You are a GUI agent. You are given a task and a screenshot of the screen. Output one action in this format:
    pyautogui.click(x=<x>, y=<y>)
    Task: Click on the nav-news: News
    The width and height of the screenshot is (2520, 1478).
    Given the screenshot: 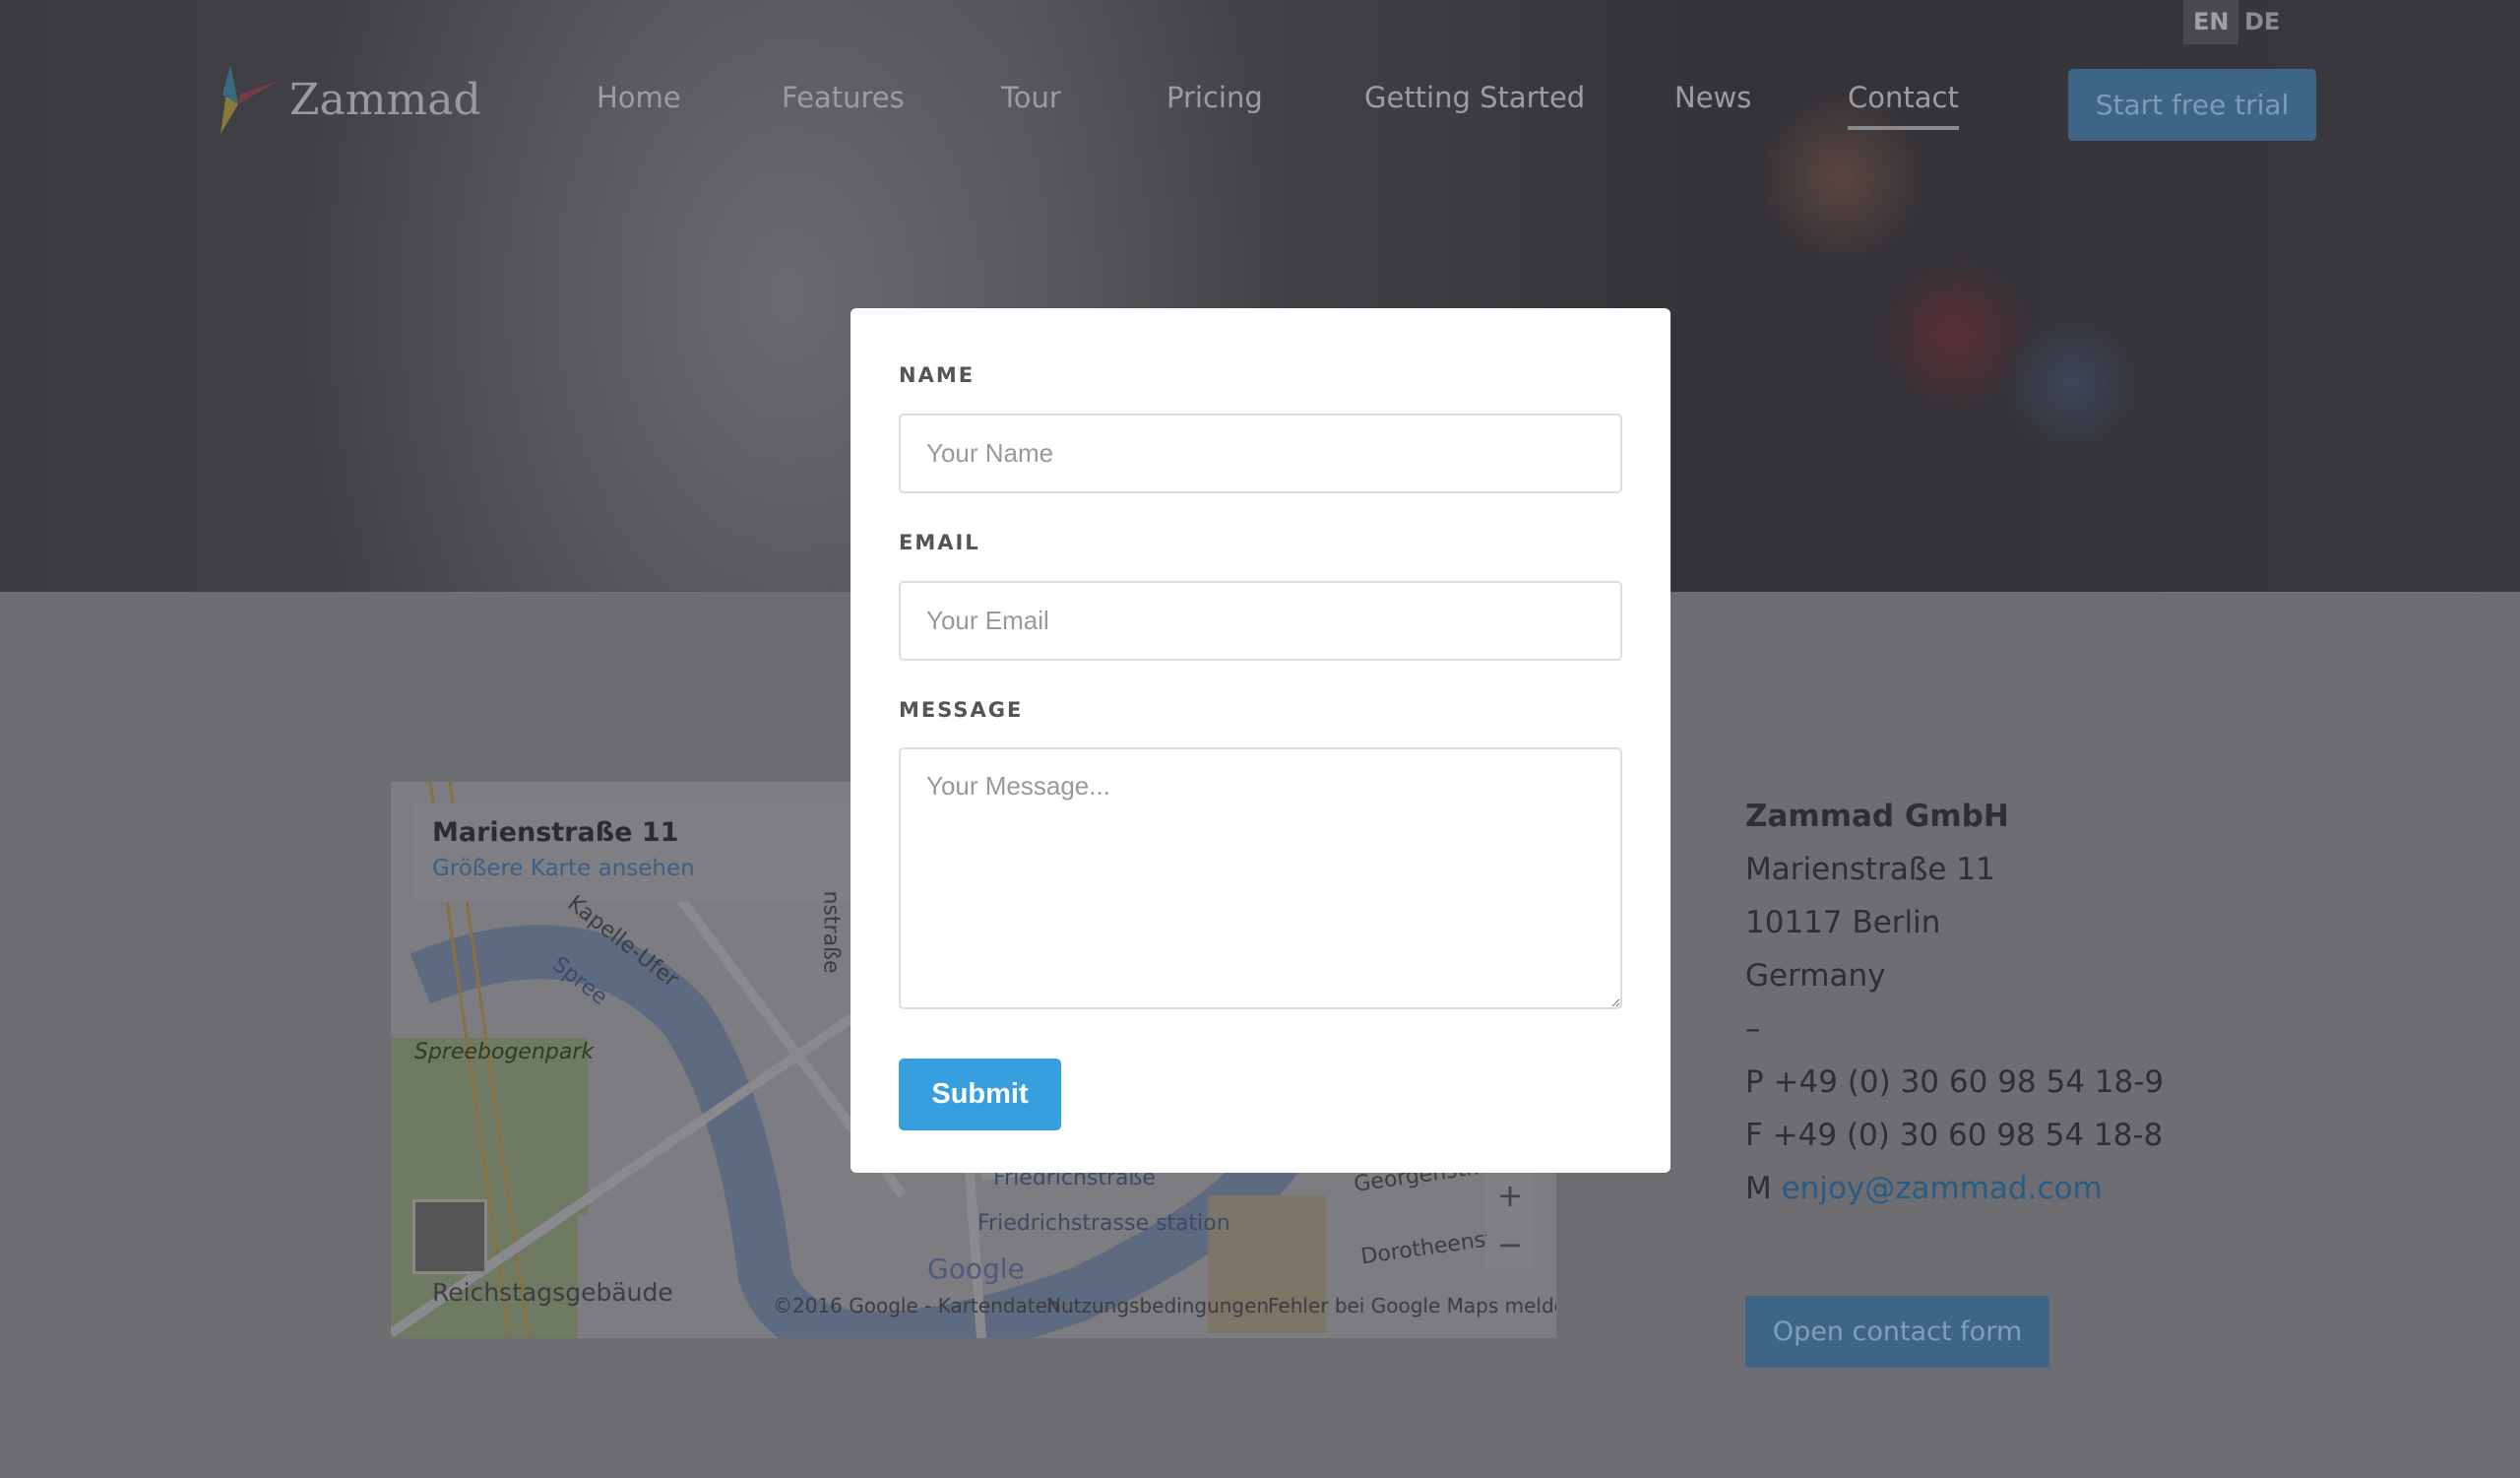 What is the action you would take?
    pyautogui.click(x=1712, y=97)
    